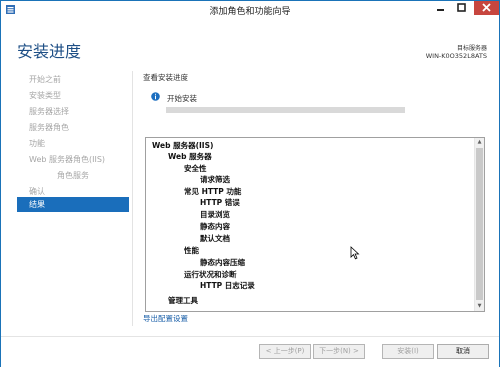 The width and height of the screenshot is (500, 367). What do you see at coordinates (49, 51) in the screenshot?
I see `page-title: 安装进度` at bounding box center [49, 51].